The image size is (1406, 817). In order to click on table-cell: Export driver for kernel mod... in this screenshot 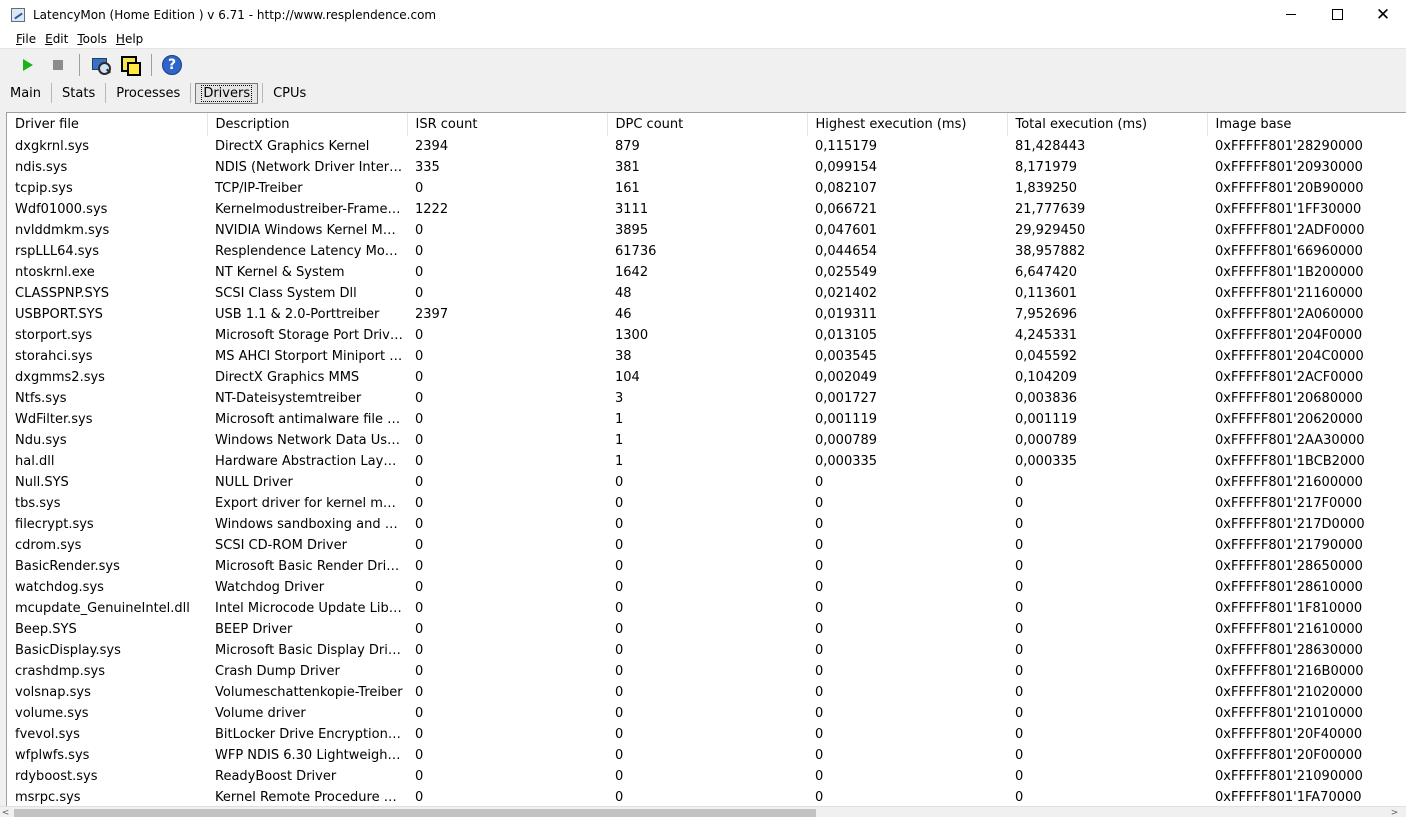, I will do `click(311, 503)`.